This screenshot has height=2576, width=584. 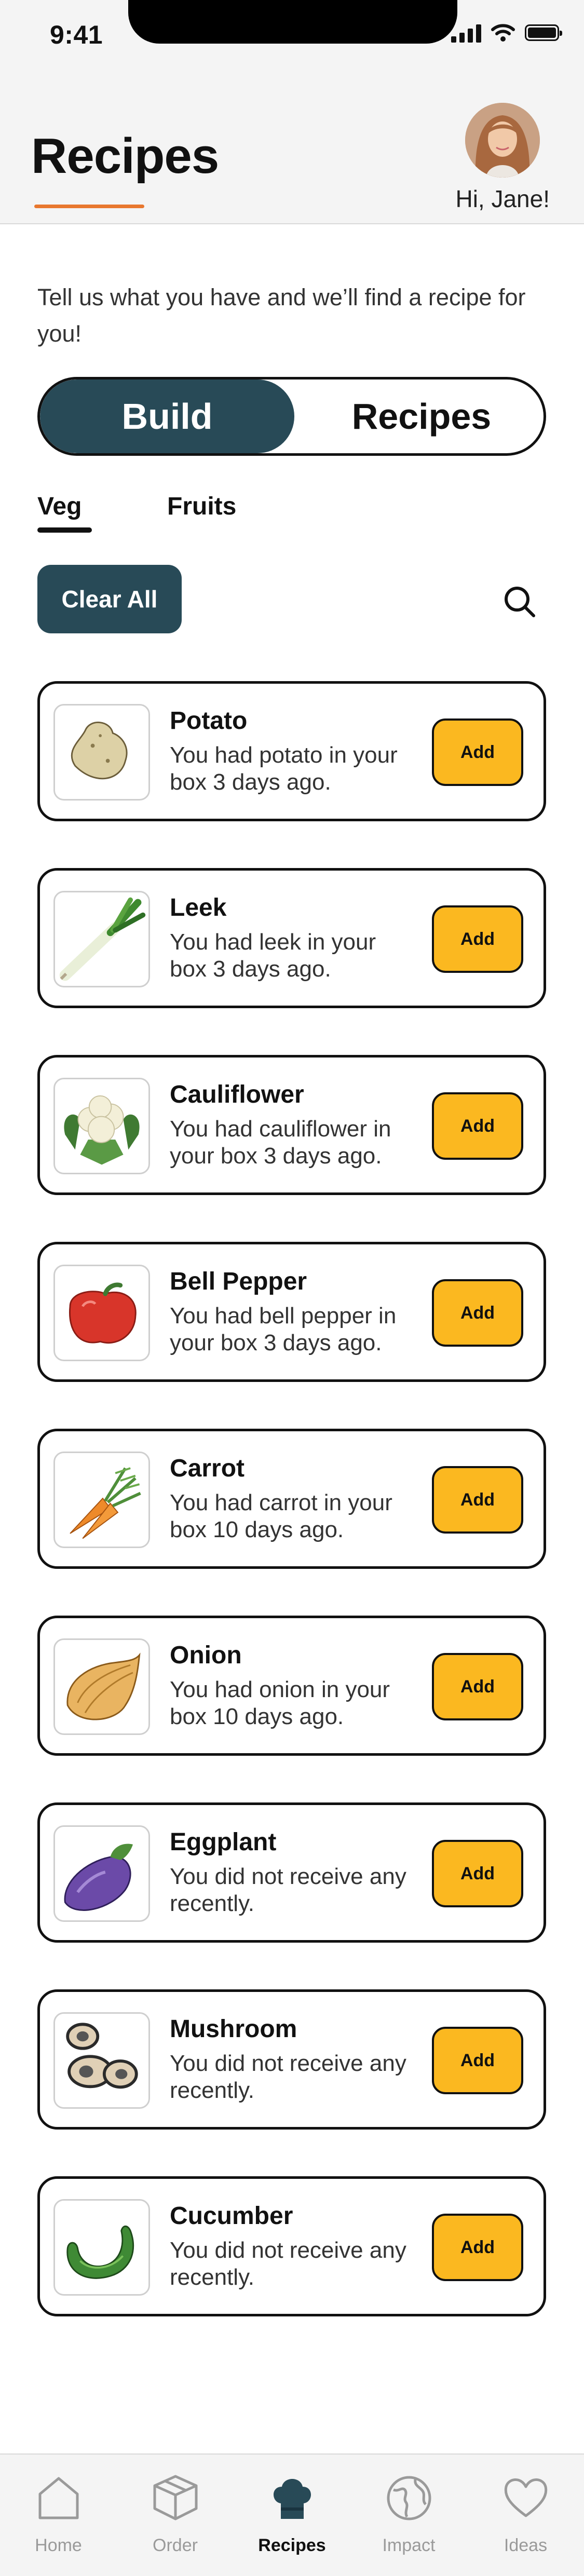 What do you see at coordinates (223, 1842) in the screenshot?
I see `ingredient-name: Eggplant` at bounding box center [223, 1842].